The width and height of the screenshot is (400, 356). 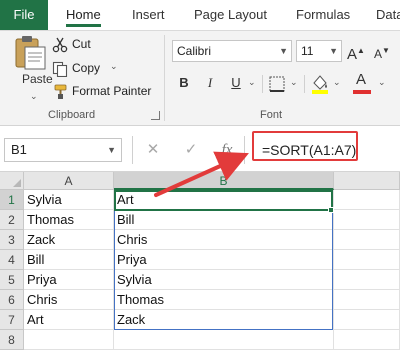 I want to click on format-painter-label: Format Painter, so click(x=112, y=91).